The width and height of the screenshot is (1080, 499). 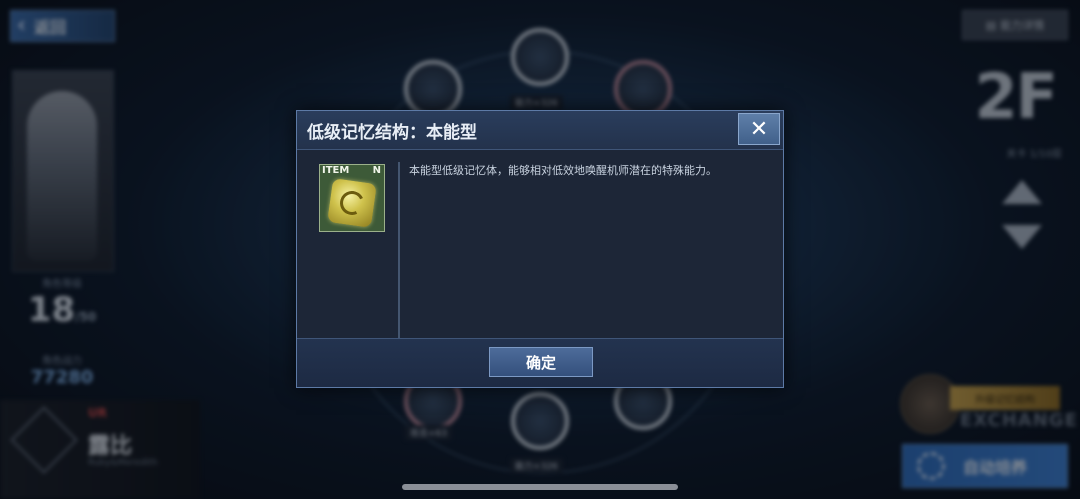 I want to click on item-rarity-badge: N, so click(x=376, y=170).